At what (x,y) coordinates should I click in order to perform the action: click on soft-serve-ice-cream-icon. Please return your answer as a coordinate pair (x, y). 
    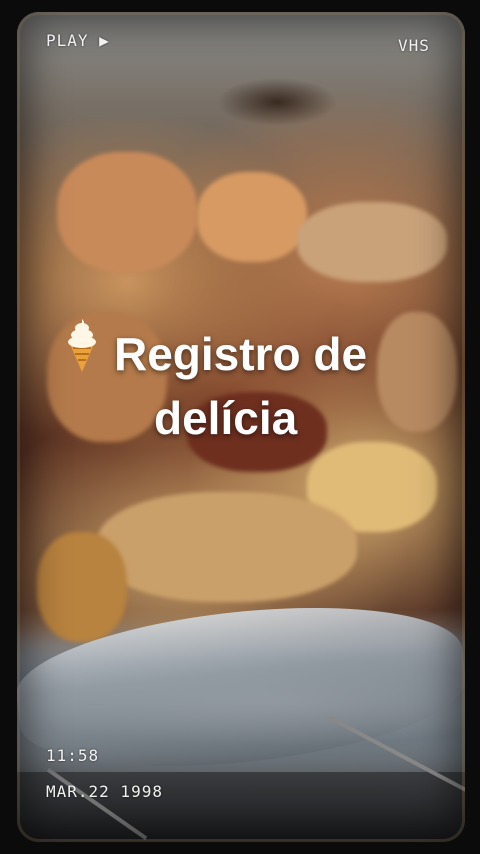
    Looking at the image, I should click on (82, 353).